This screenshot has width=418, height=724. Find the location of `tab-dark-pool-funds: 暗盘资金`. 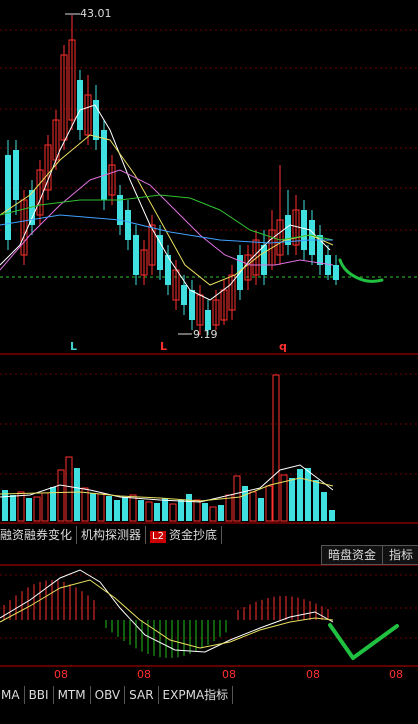

tab-dark-pool-funds: 暗盘资金 is located at coordinates (352, 555).